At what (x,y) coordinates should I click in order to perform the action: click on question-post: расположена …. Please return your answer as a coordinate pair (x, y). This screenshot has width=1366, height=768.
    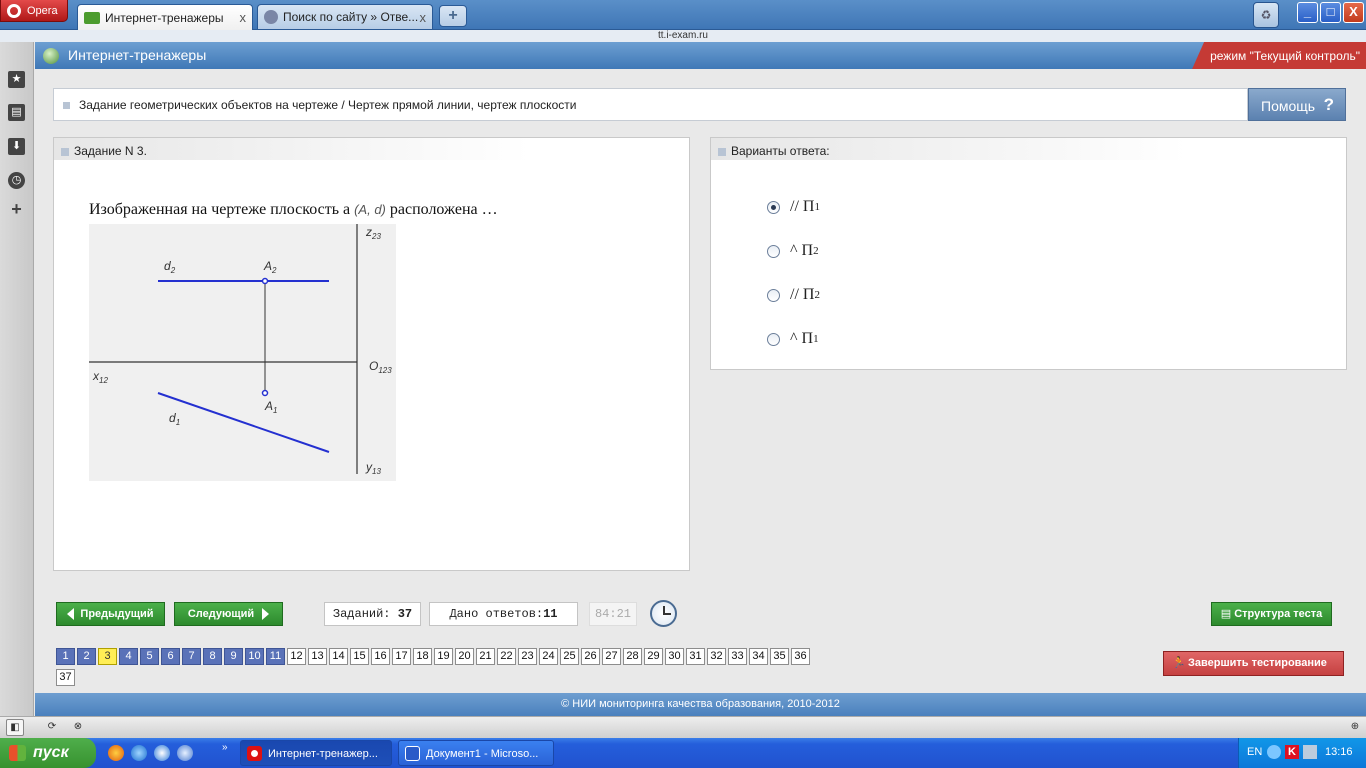
    Looking at the image, I should click on (441, 209).